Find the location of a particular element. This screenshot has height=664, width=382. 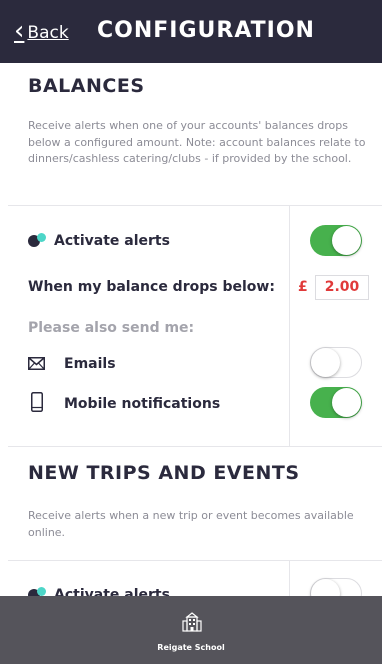

also-send-label: Please also send me: is located at coordinates (111, 328).